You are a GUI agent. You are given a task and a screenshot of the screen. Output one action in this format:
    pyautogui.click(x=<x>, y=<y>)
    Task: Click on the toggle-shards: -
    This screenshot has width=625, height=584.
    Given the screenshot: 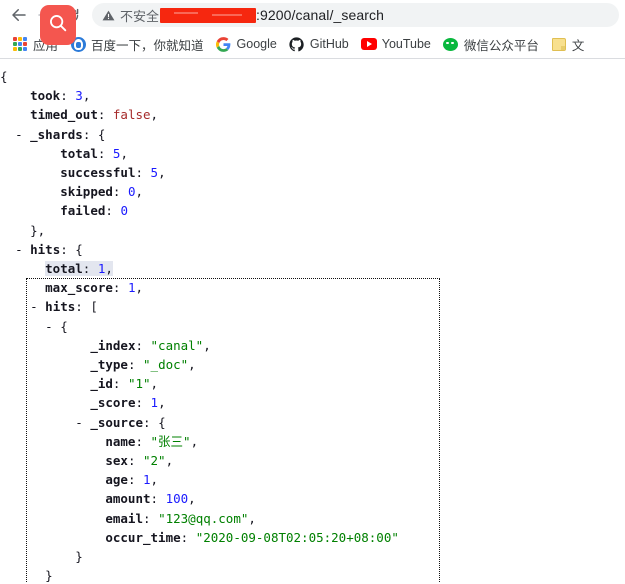 What is the action you would take?
    pyautogui.click(x=19, y=134)
    